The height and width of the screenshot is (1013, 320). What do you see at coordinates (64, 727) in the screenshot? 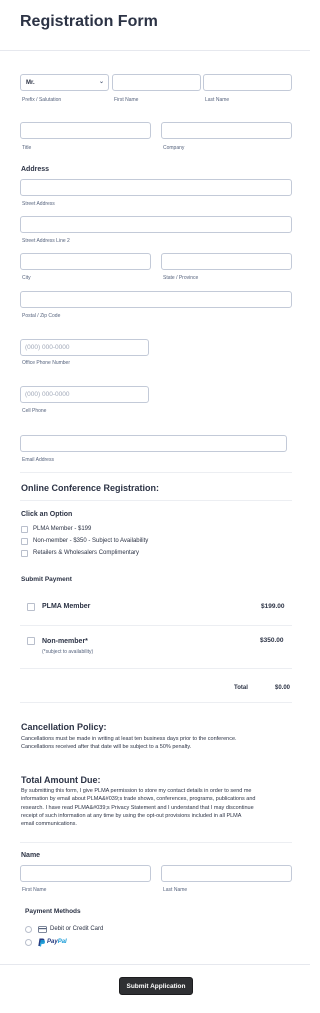
I see `cancellation-heading: Cancellation Policy:` at bounding box center [64, 727].